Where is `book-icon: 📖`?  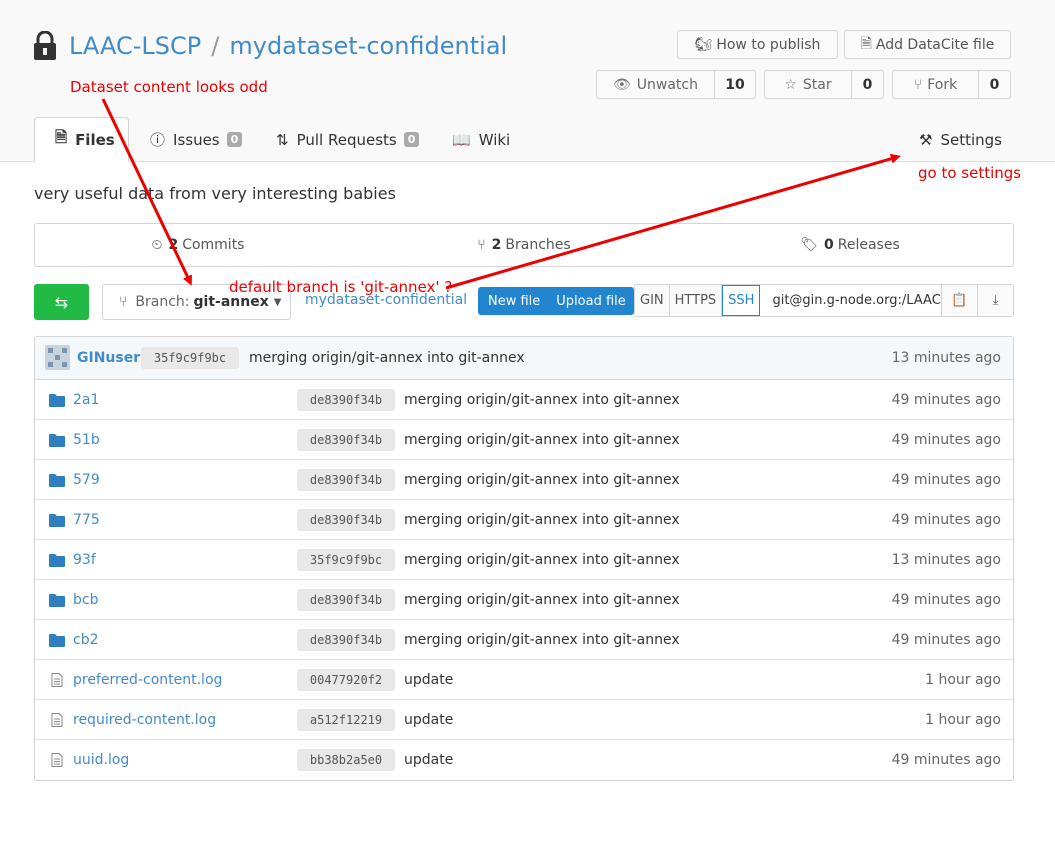 book-icon: 📖 is located at coordinates (461, 139).